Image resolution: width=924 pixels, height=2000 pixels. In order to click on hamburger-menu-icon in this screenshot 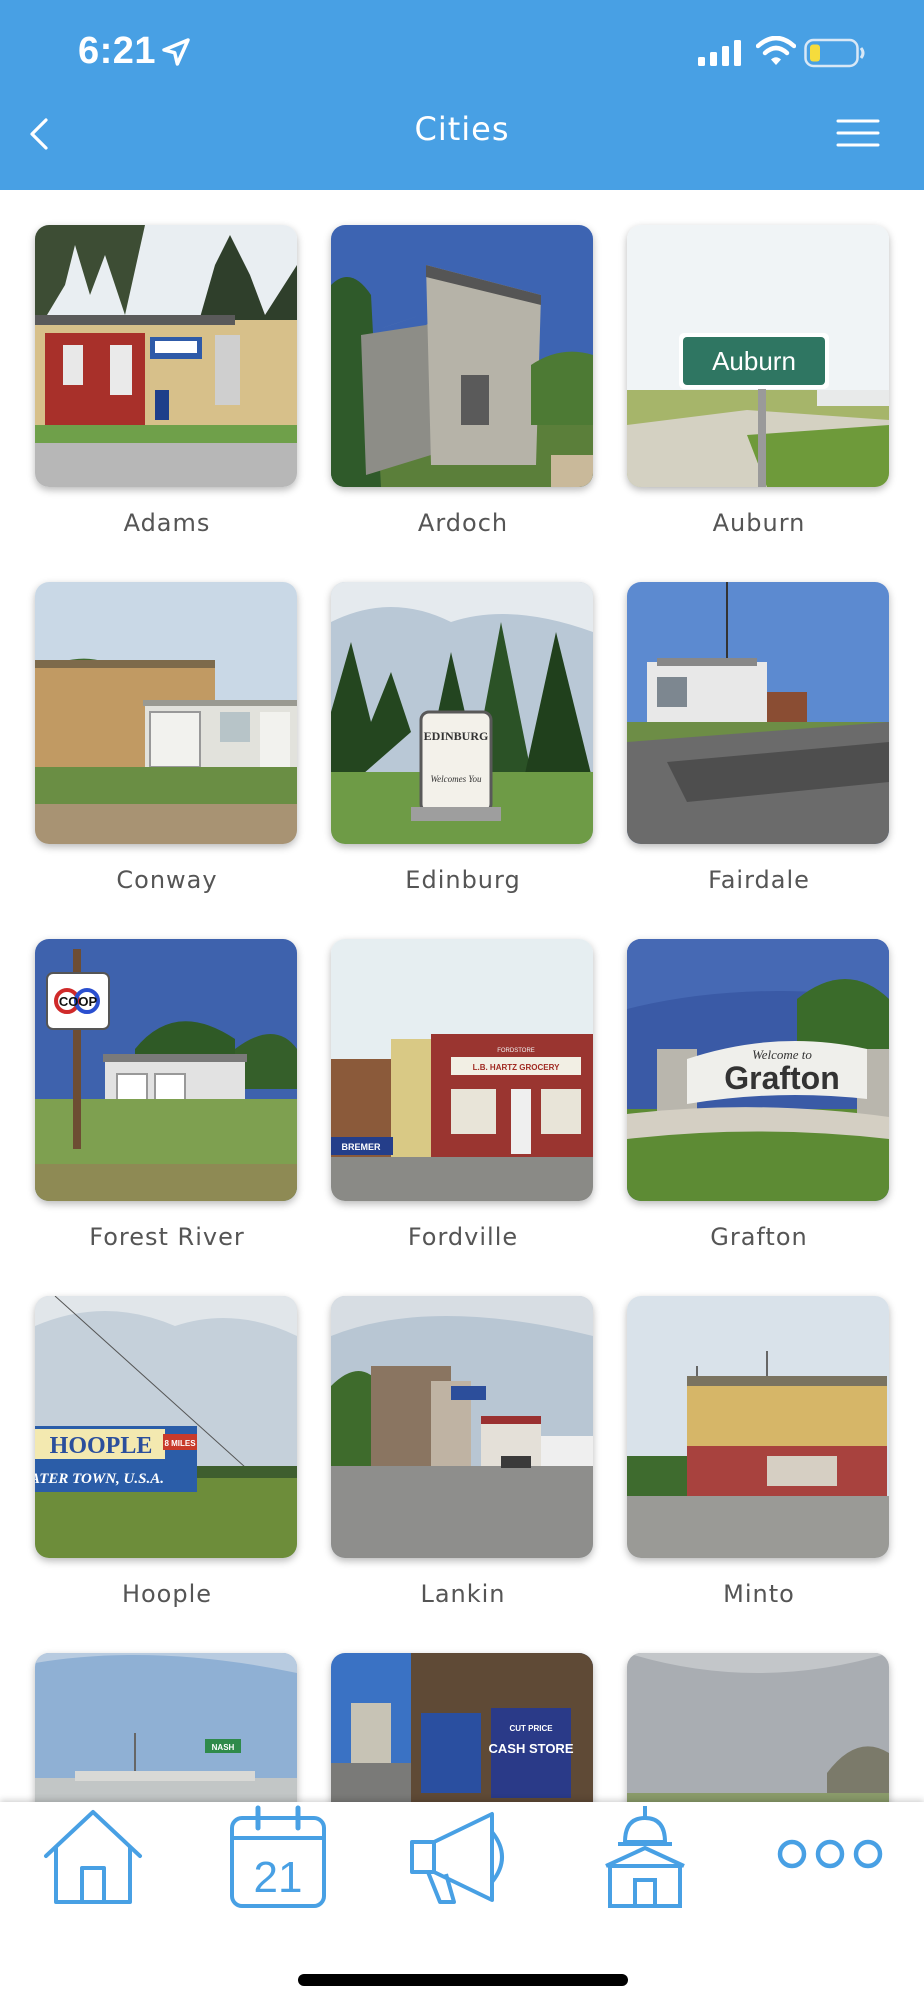, I will do `click(858, 133)`.